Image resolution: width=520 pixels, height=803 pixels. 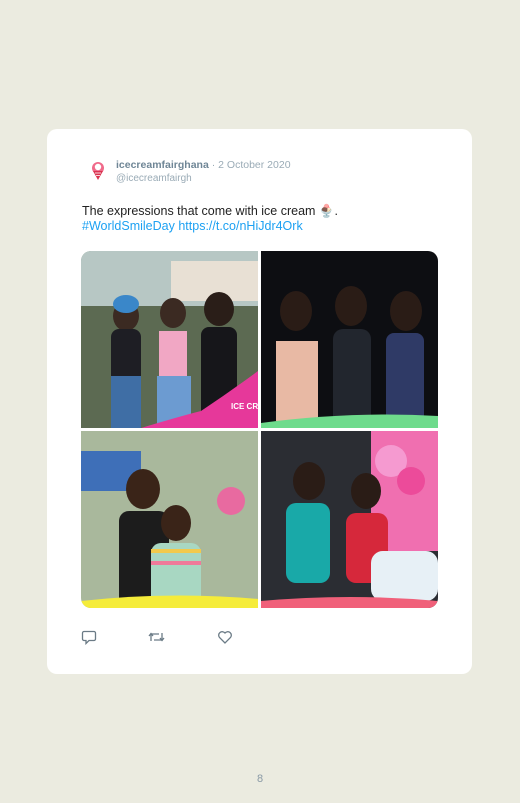 I want to click on tweet-date: 2 October 2020, so click(x=254, y=165).